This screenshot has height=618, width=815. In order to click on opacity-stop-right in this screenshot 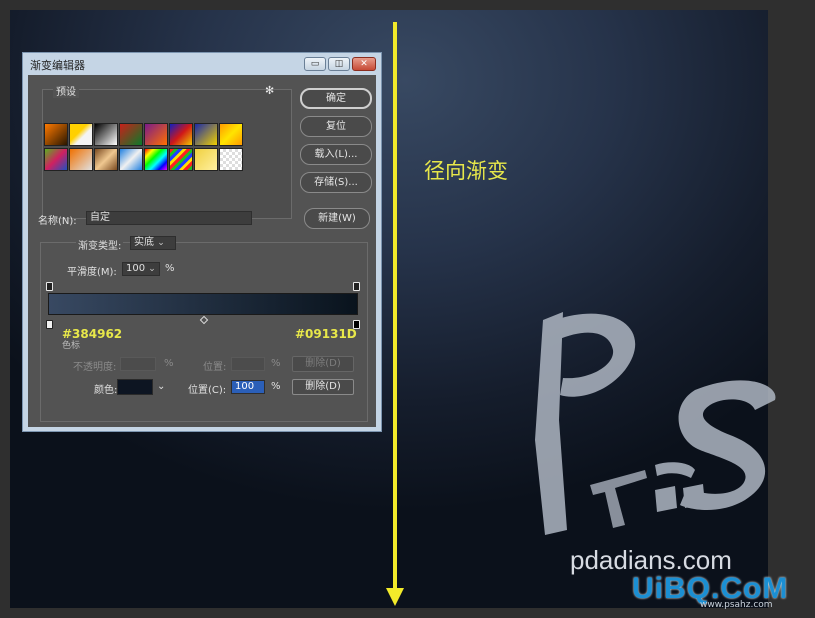, I will do `click(356, 286)`.